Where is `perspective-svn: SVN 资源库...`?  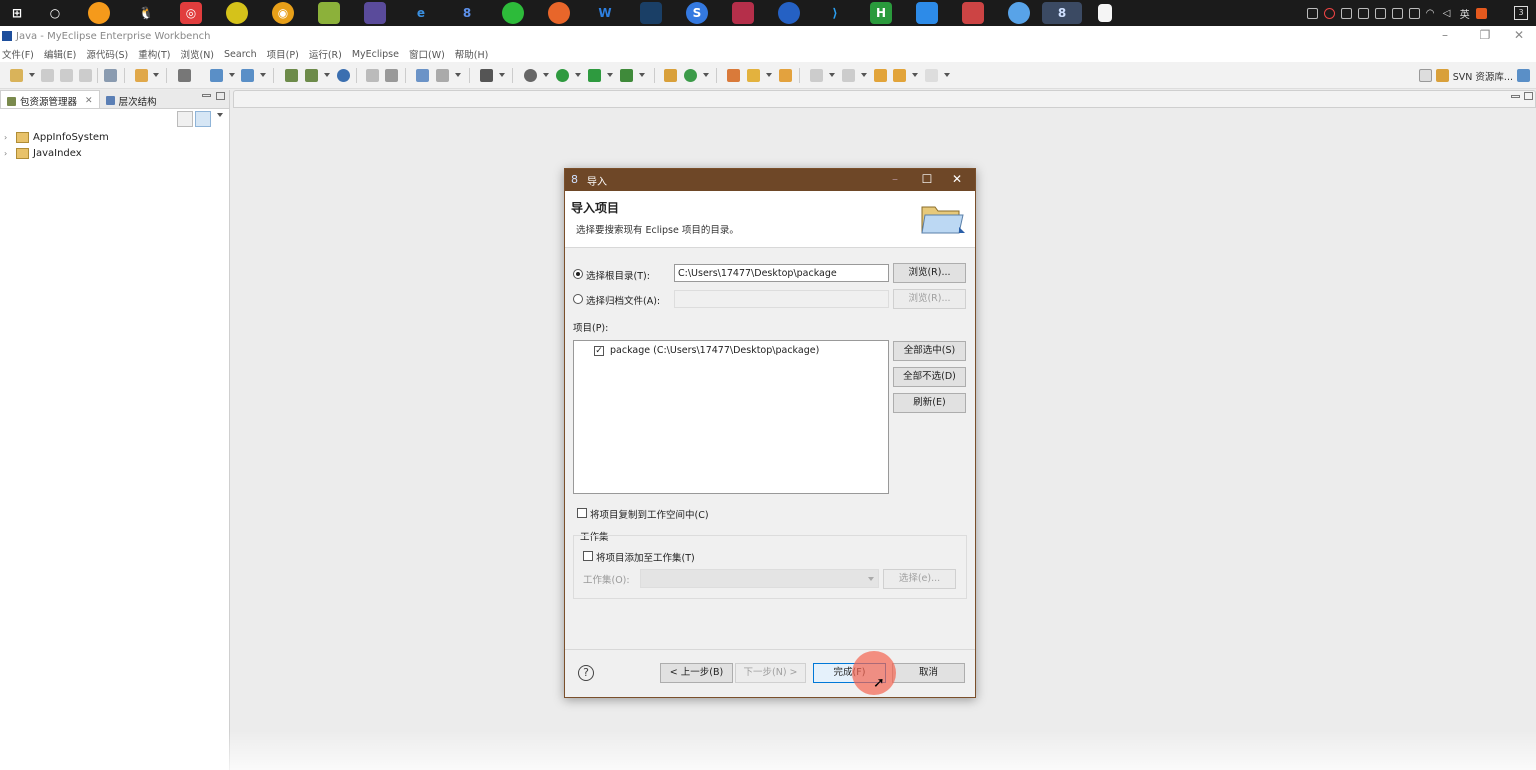 perspective-svn: SVN 资源库... is located at coordinates (1483, 76).